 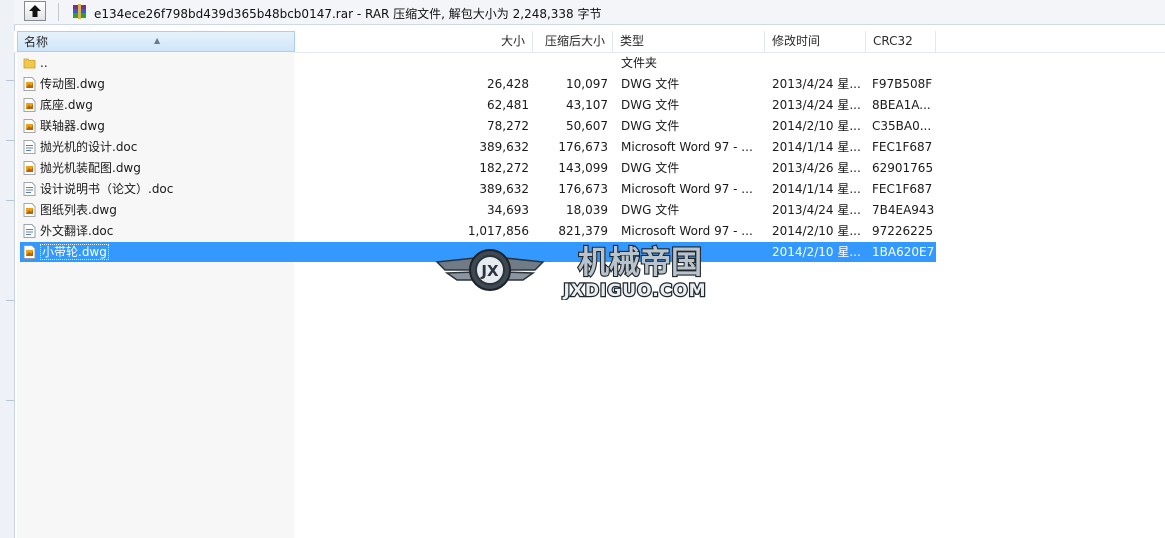 I want to click on file-type: 文件夹, so click(x=639, y=63).